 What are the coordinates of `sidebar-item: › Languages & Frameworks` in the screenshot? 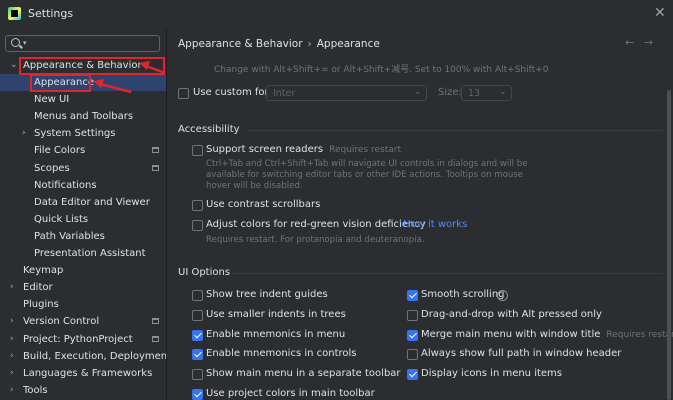 It's located at (83, 373).